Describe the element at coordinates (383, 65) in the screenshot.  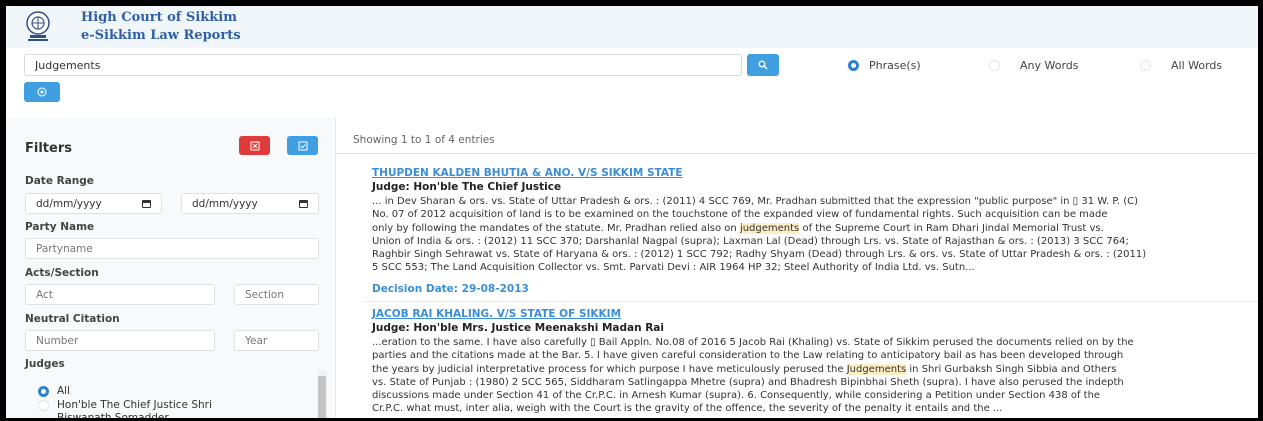
I see `search-input` at that location.